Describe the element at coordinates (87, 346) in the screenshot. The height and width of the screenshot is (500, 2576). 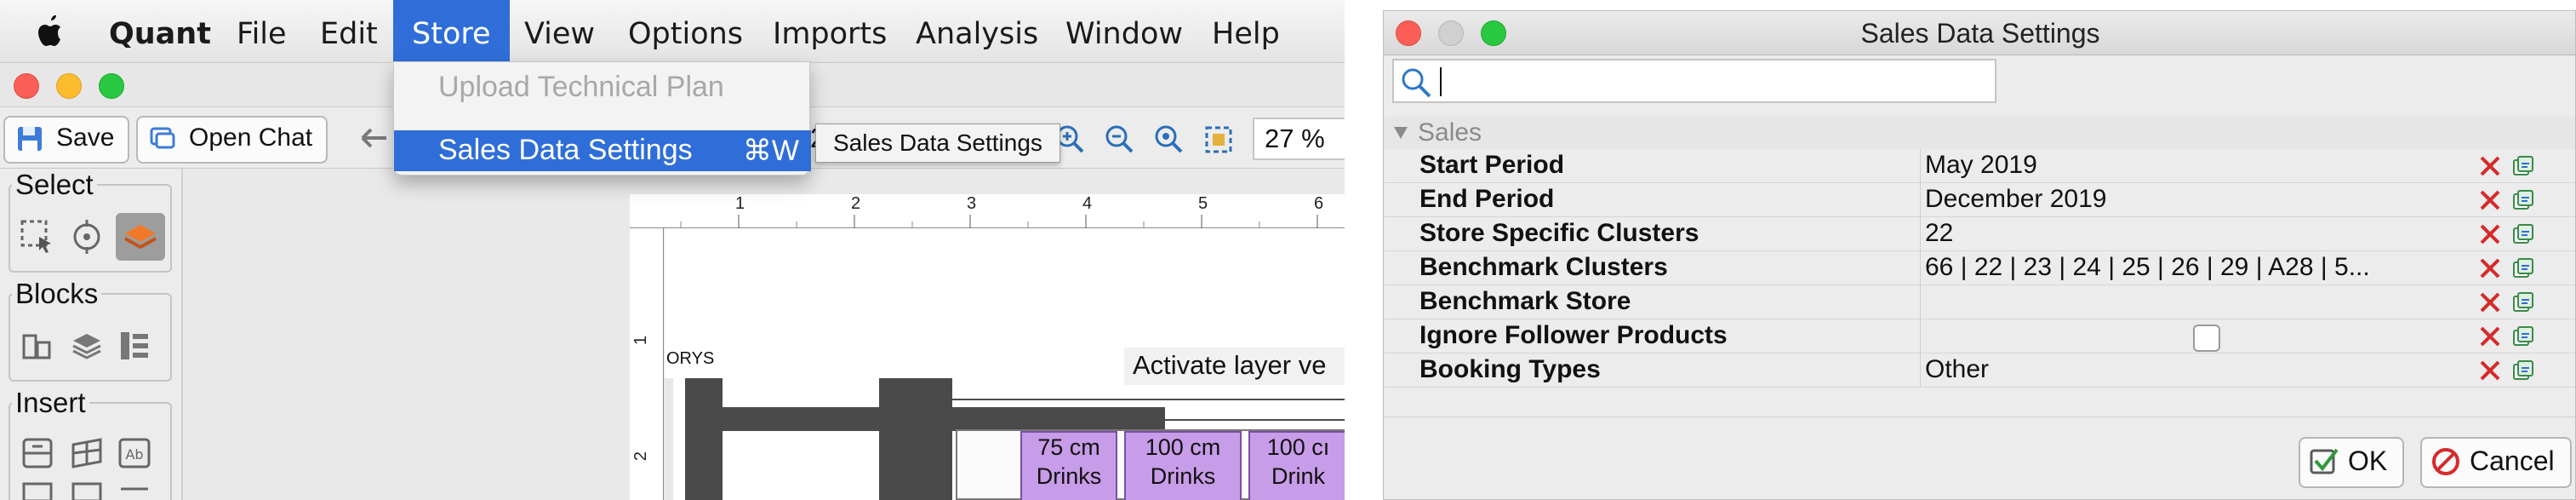
I see `block-stack-icon` at that location.